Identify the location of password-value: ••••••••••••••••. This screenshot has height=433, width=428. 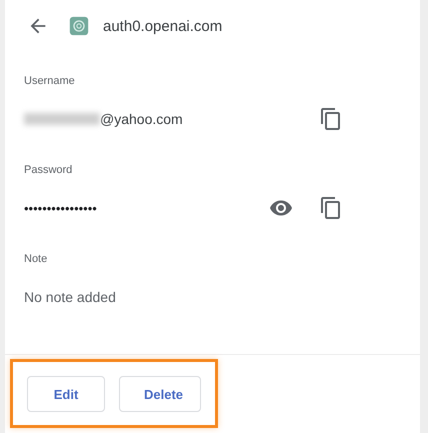
(60, 208).